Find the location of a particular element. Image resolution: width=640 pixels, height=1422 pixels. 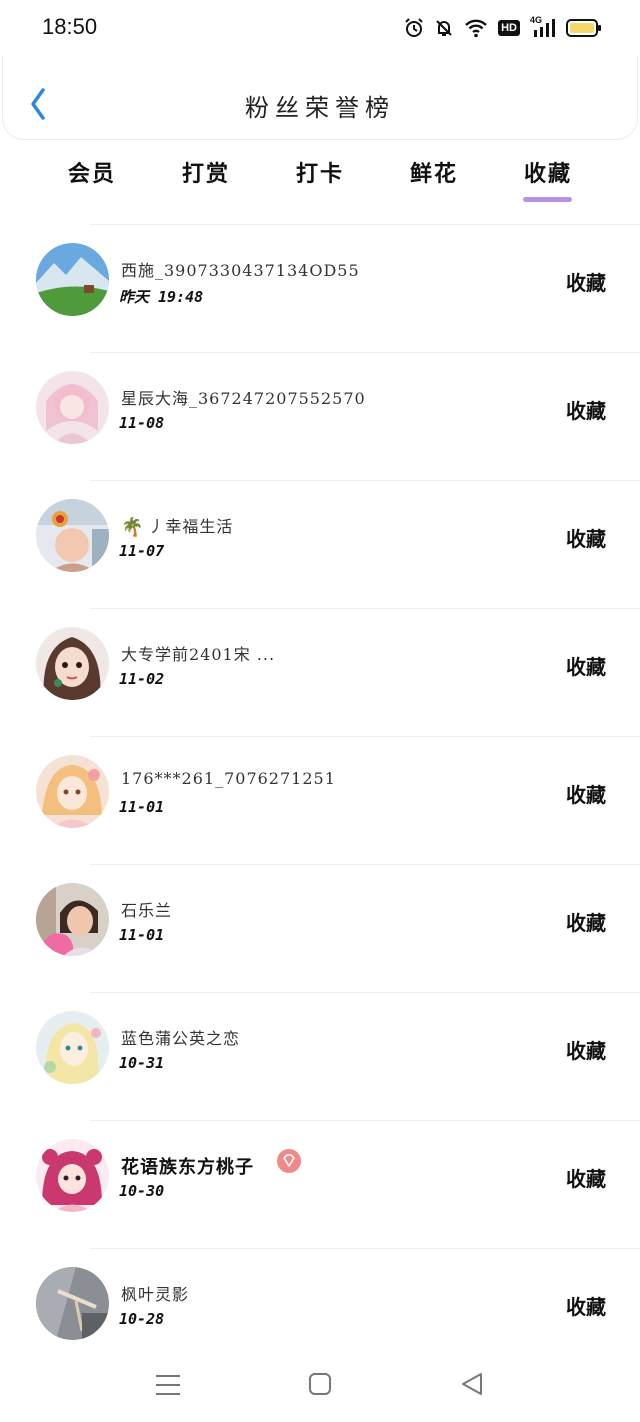

back-triangle-icon is located at coordinates (472, 1384).